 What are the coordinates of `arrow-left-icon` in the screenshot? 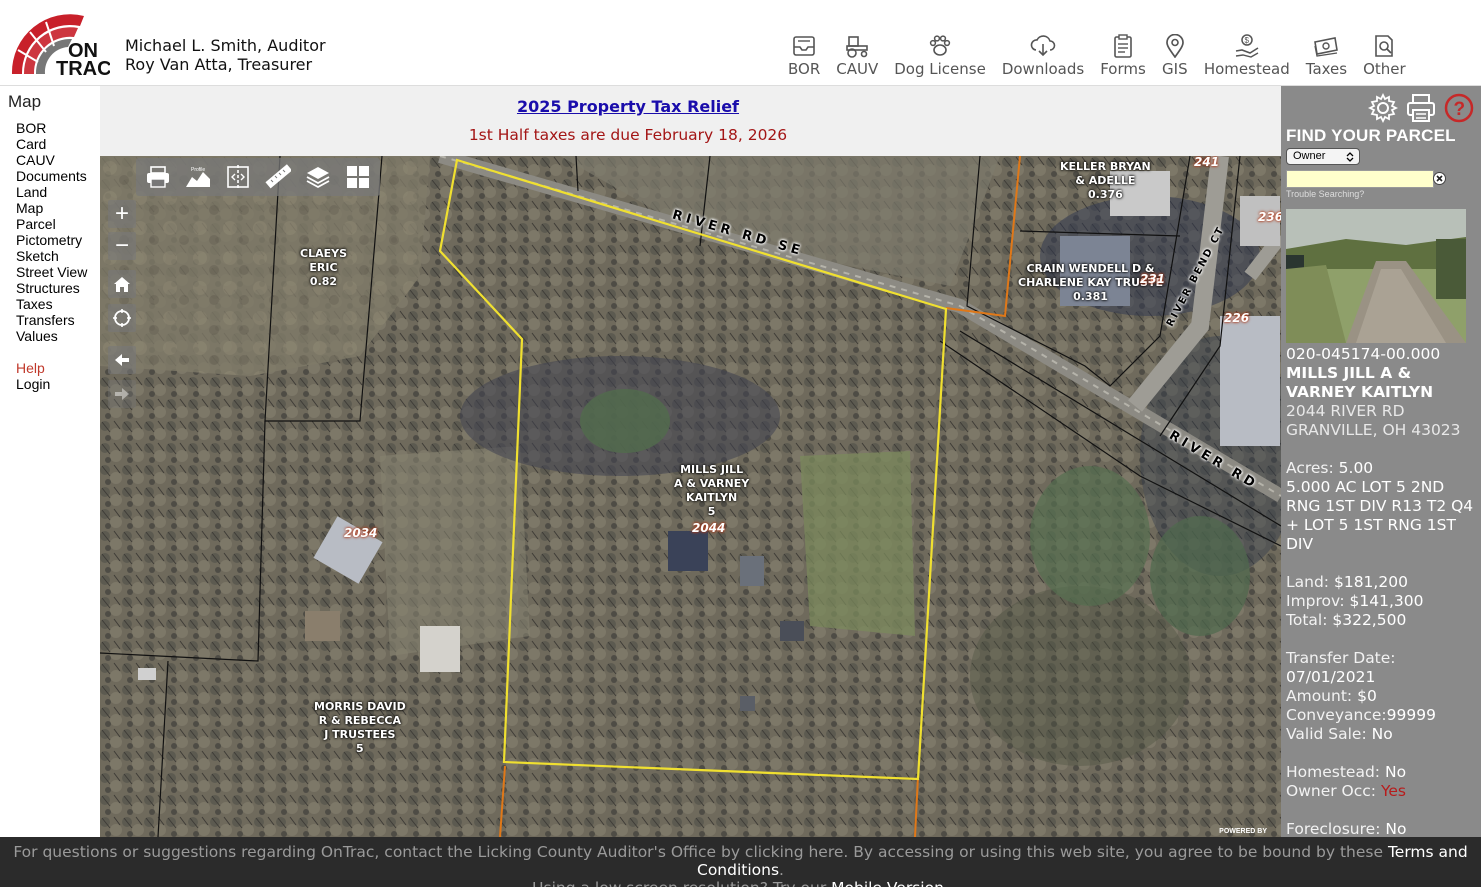 It's located at (122, 360).